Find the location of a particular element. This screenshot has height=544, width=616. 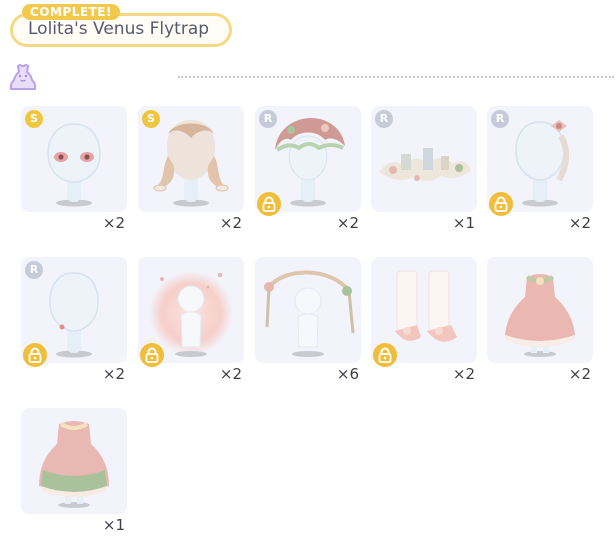

green-dress-art is located at coordinates (74, 464).